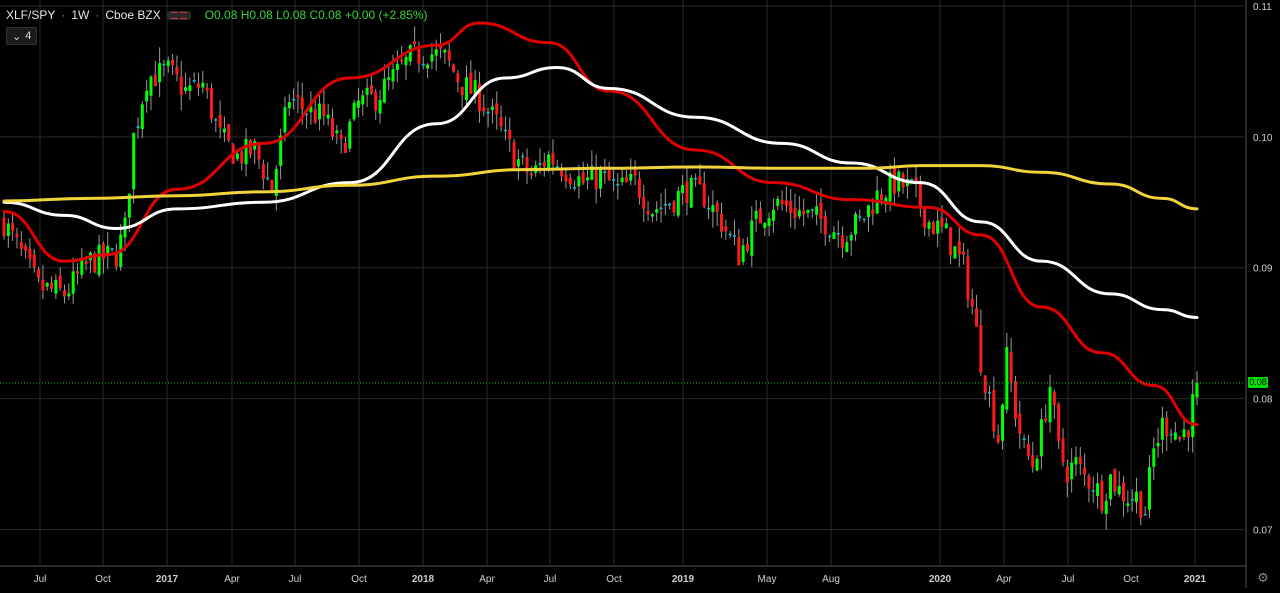 The height and width of the screenshot is (593, 1280). Describe the element at coordinates (359, 579) in the screenshot. I see `time-tick-label: Oct` at that location.